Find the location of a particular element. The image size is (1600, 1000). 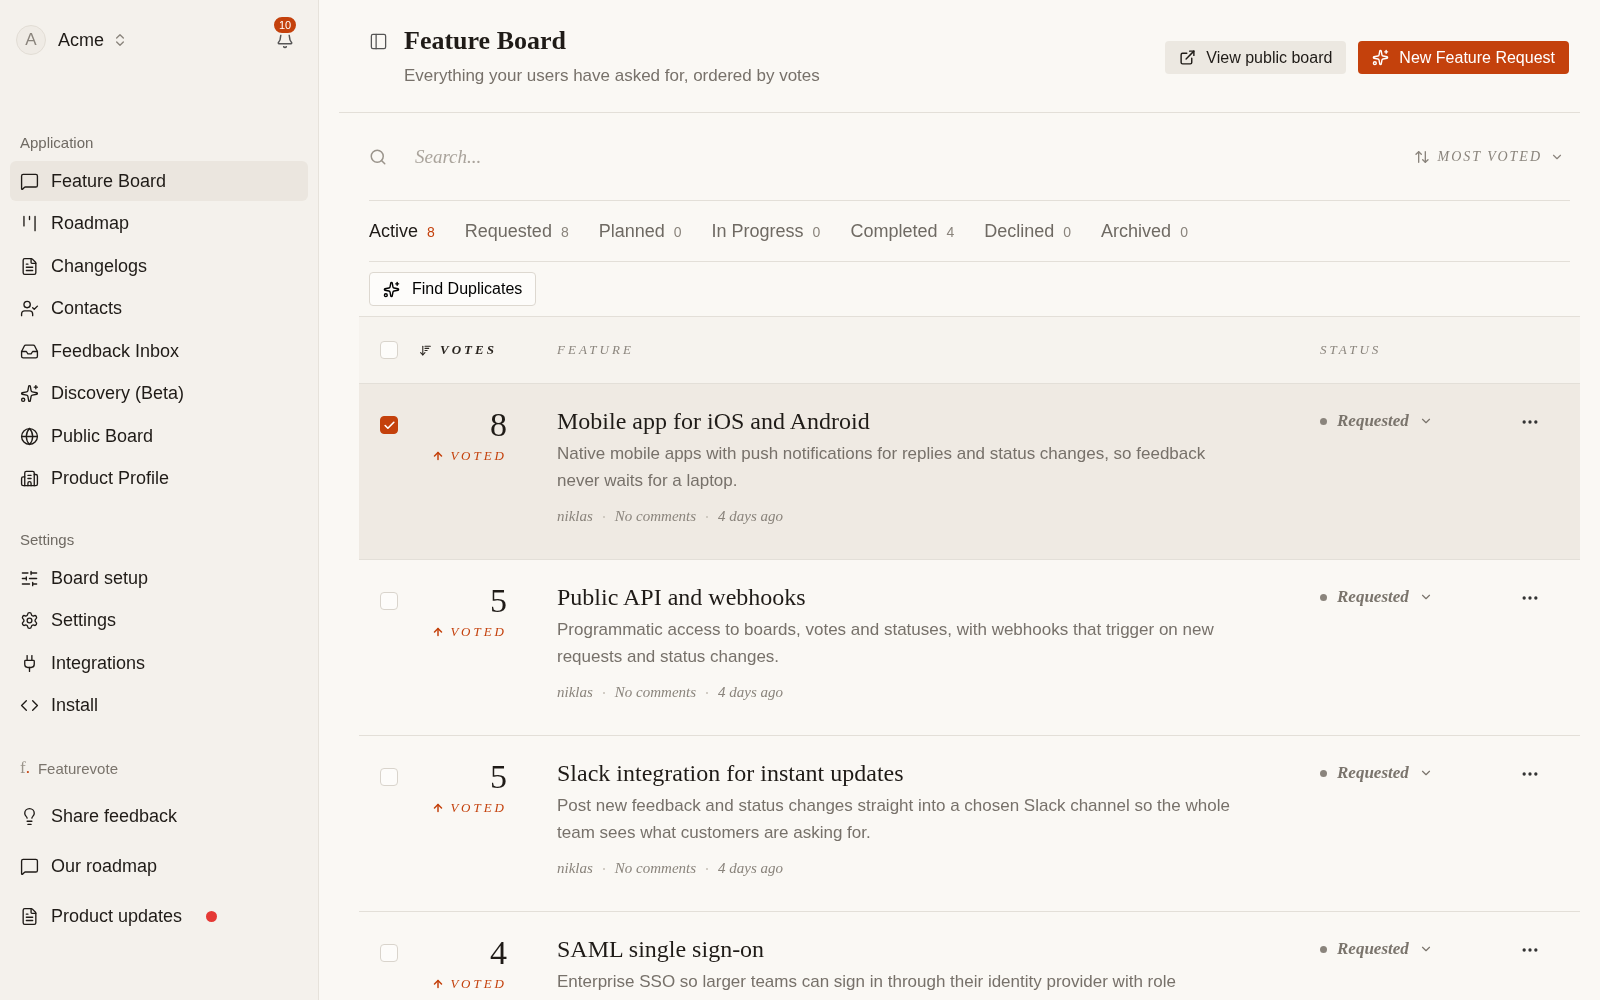

globe-icon is located at coordinates (29, 436).